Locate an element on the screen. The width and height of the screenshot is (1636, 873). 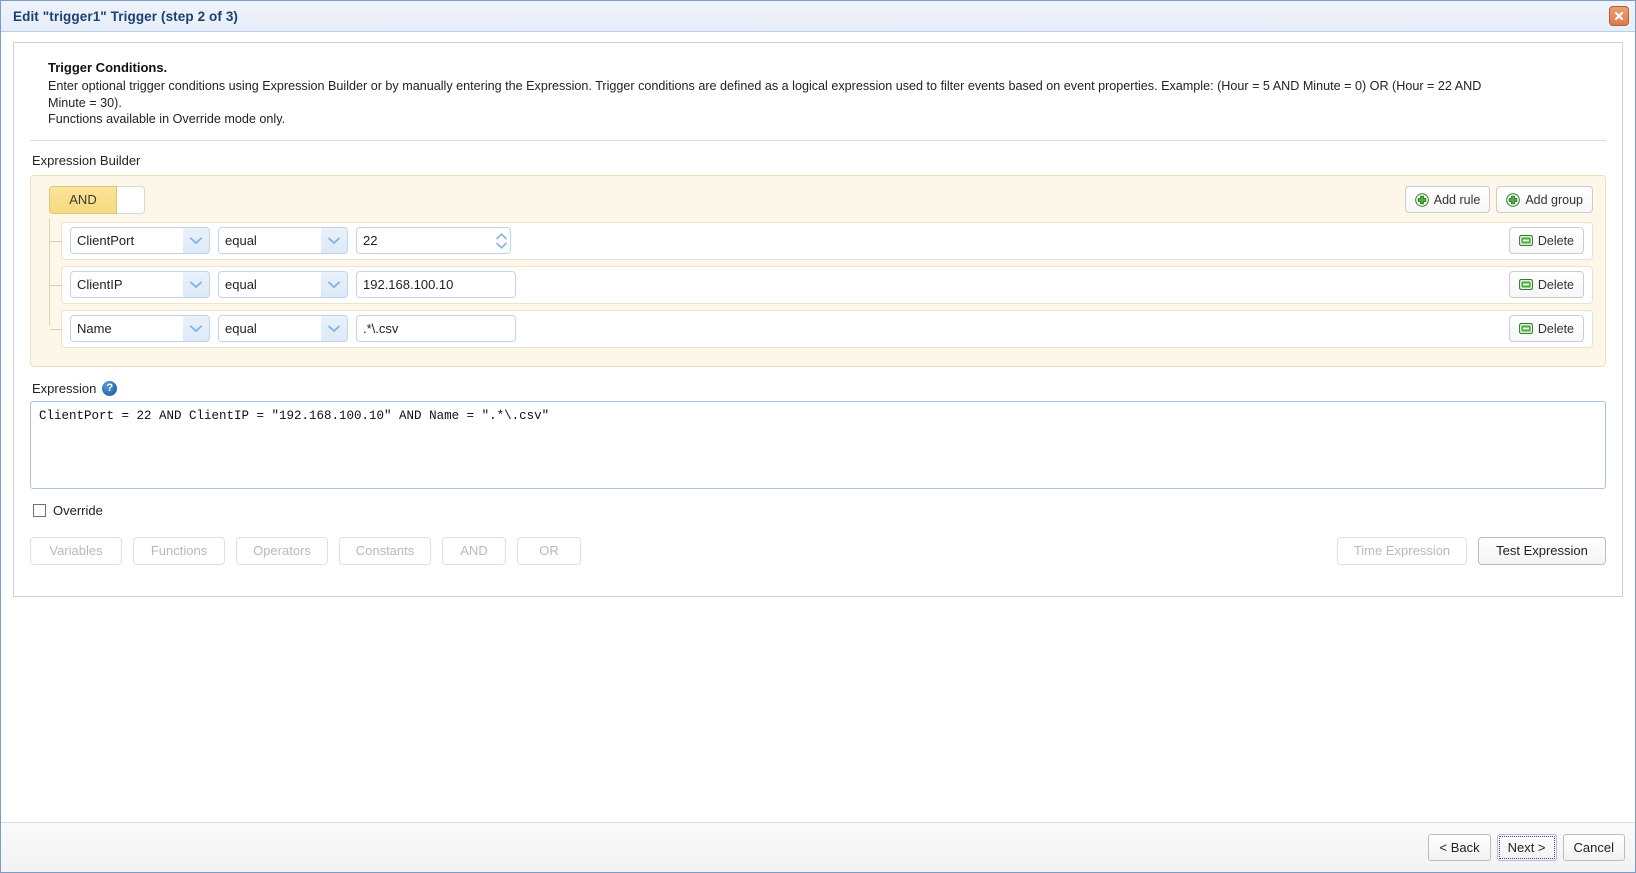
constants-button: Constants is located at coordinates (385, 550).